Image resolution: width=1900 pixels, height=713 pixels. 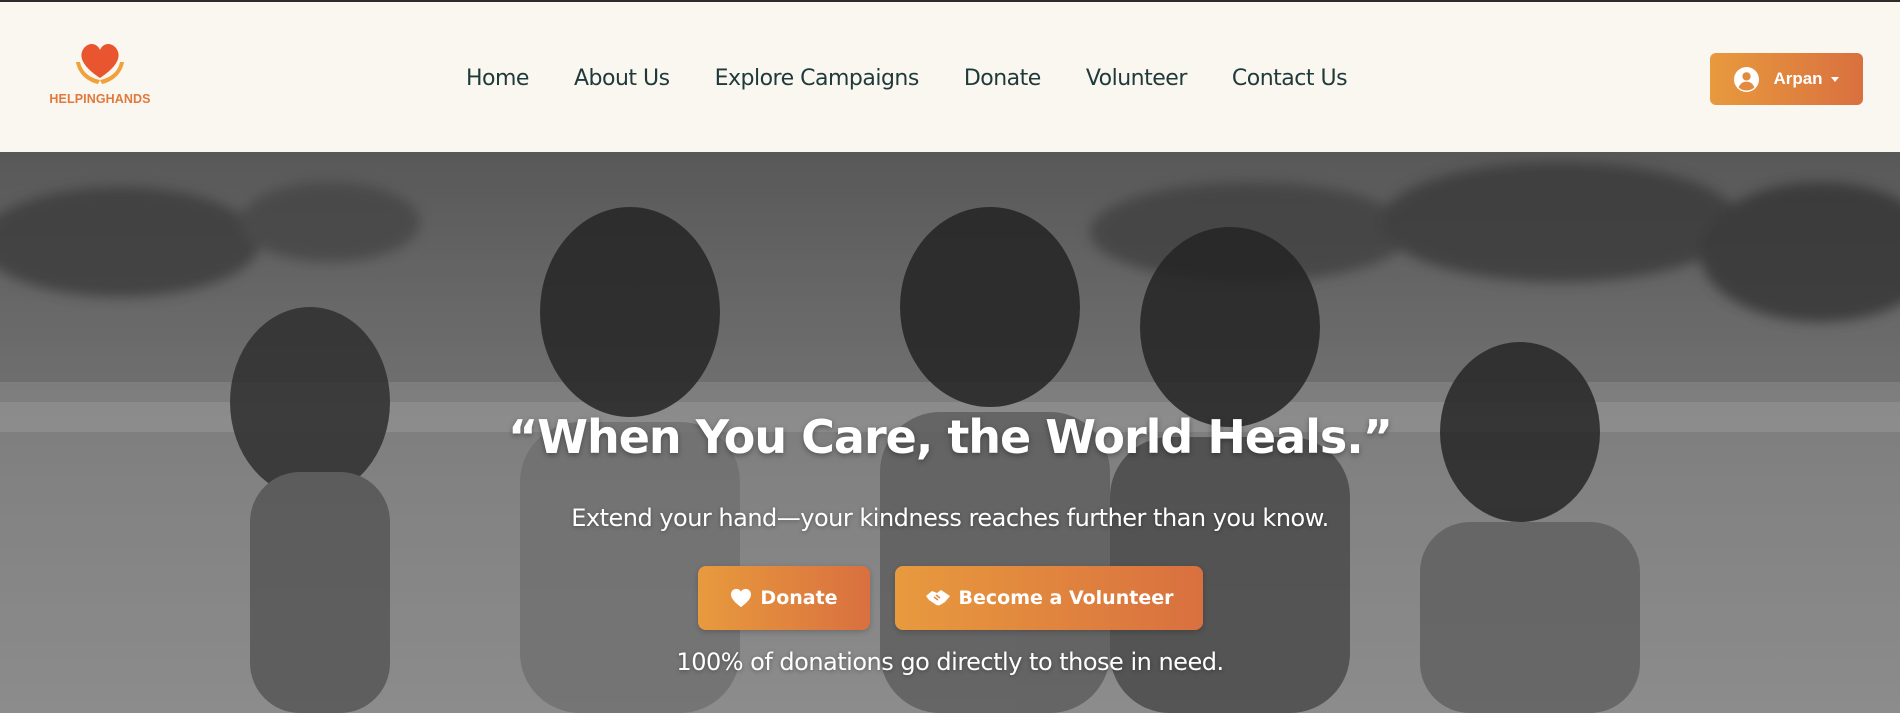 I want to click on nav-contact-us: Contact Us, so click(x=1290, y=78).